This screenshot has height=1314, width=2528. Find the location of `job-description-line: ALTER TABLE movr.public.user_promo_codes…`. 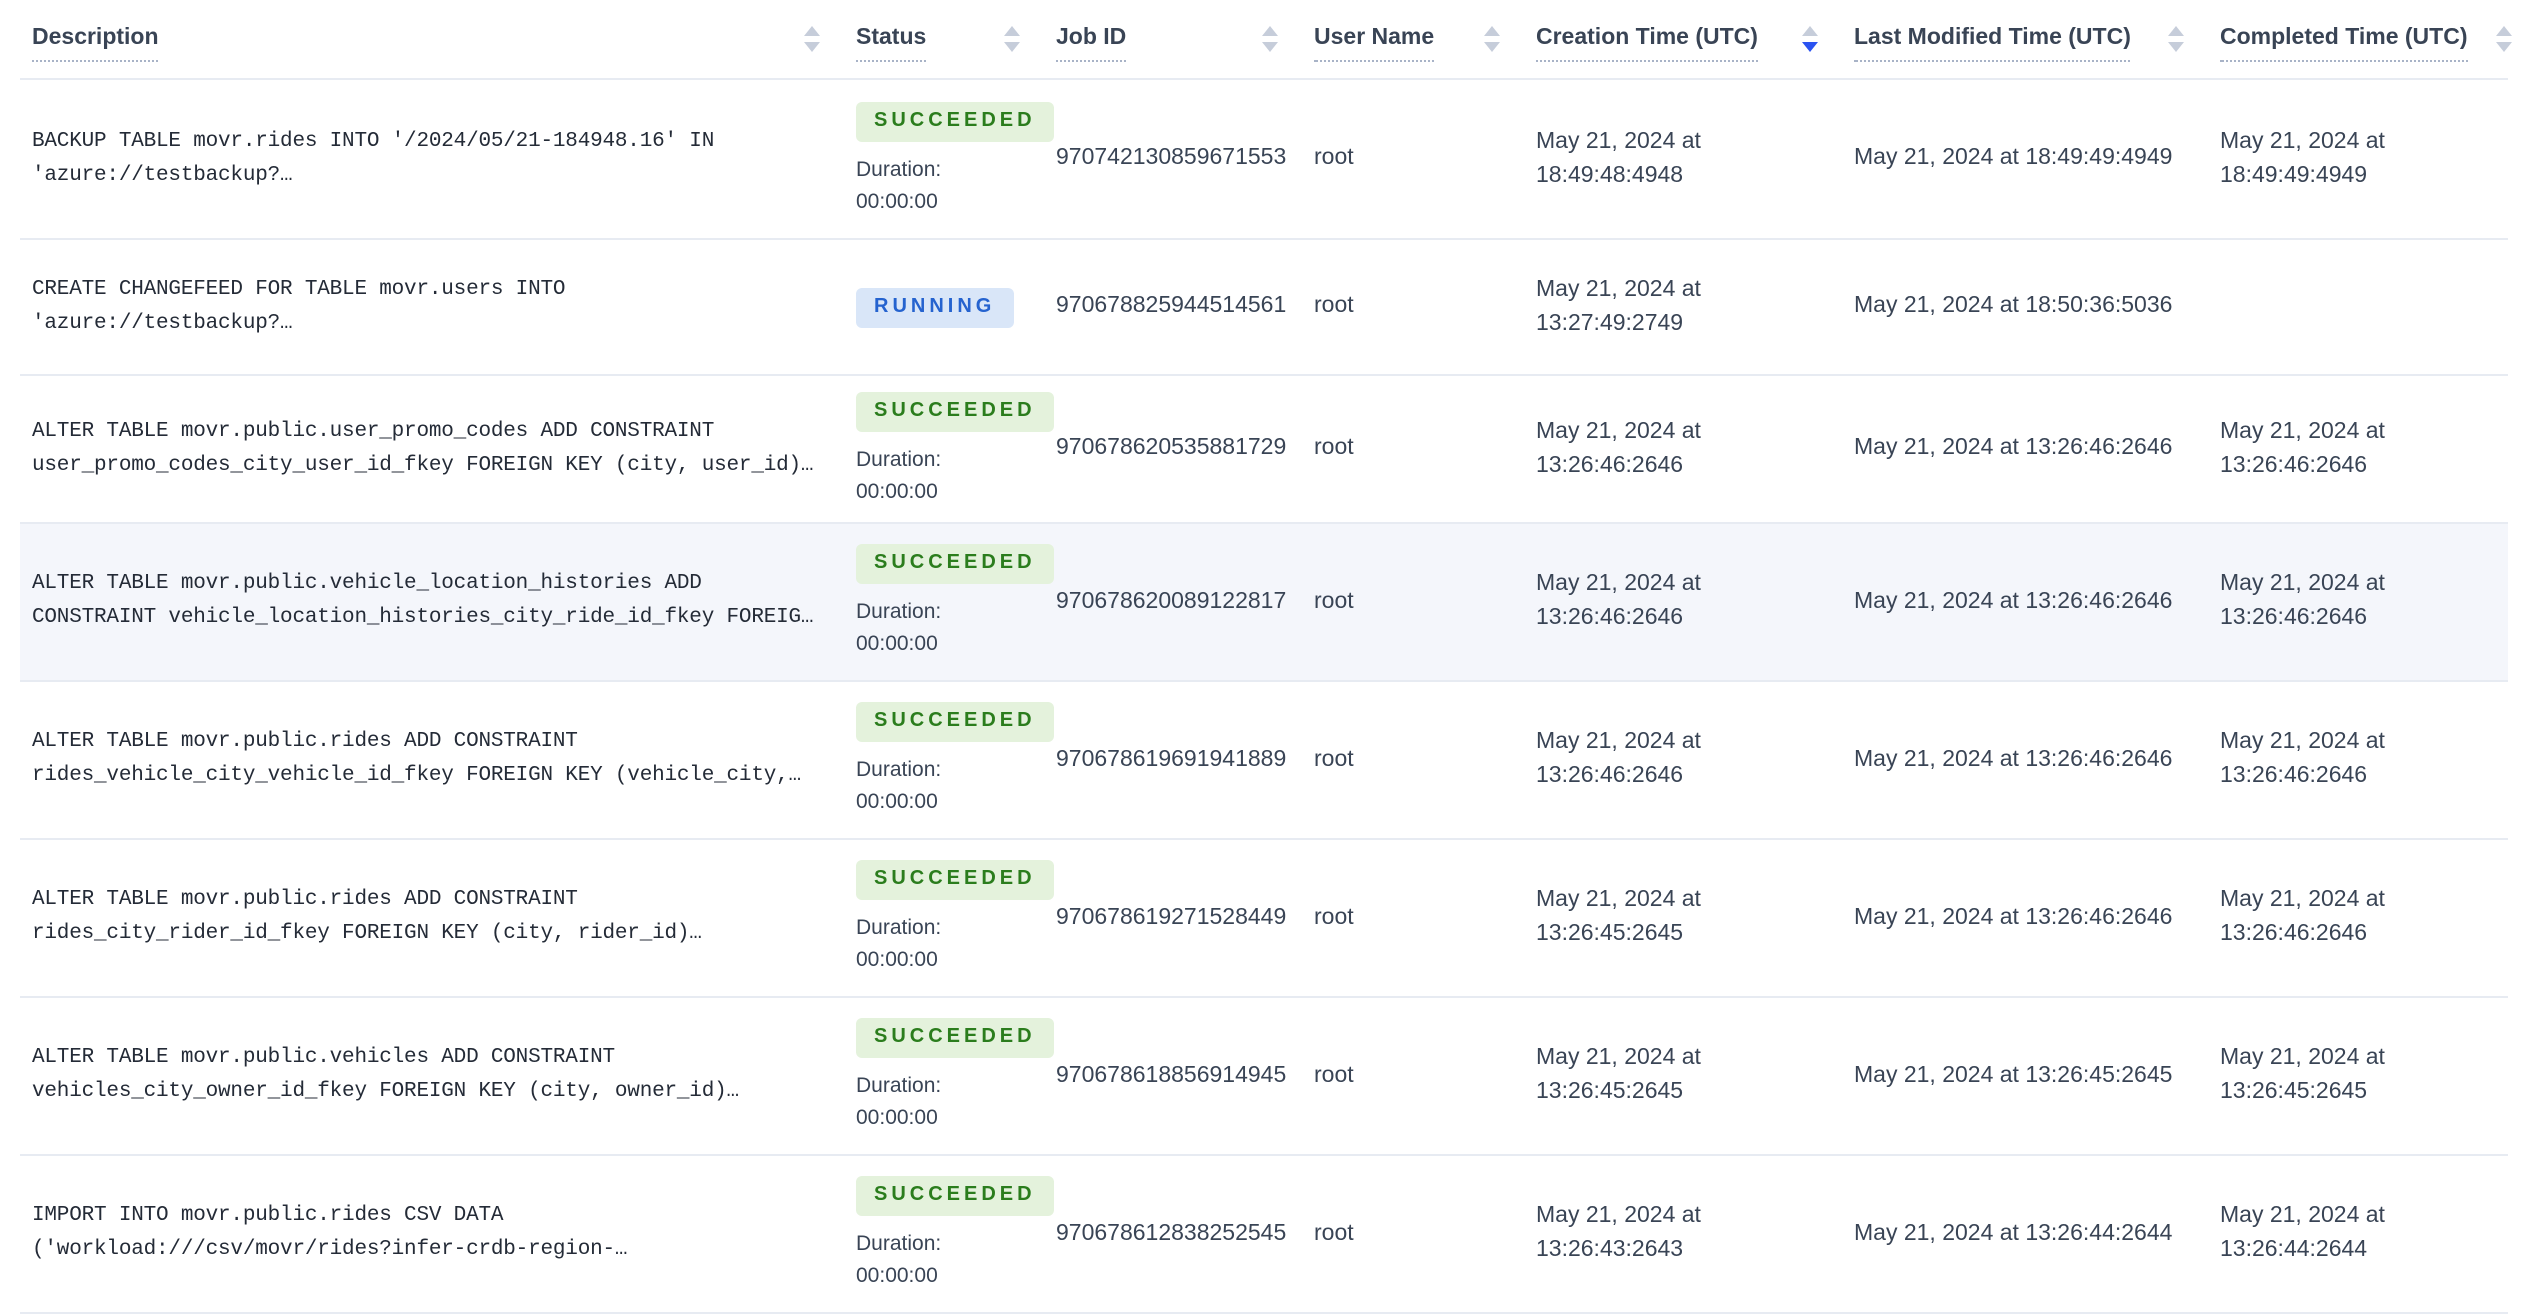

job-description-line: ALTER TABLE movr.public.user_promo_codes… is located at coordinates (373, 431).